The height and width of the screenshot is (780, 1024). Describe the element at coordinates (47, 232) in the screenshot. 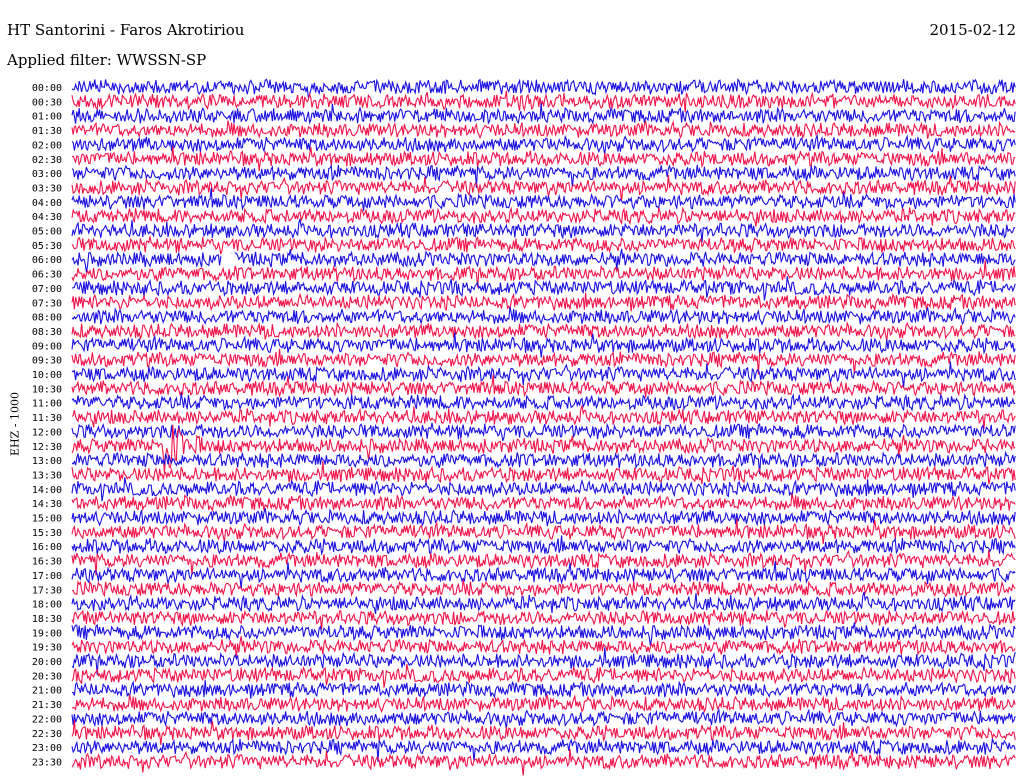

I see `time-label: 05:00` at that location.